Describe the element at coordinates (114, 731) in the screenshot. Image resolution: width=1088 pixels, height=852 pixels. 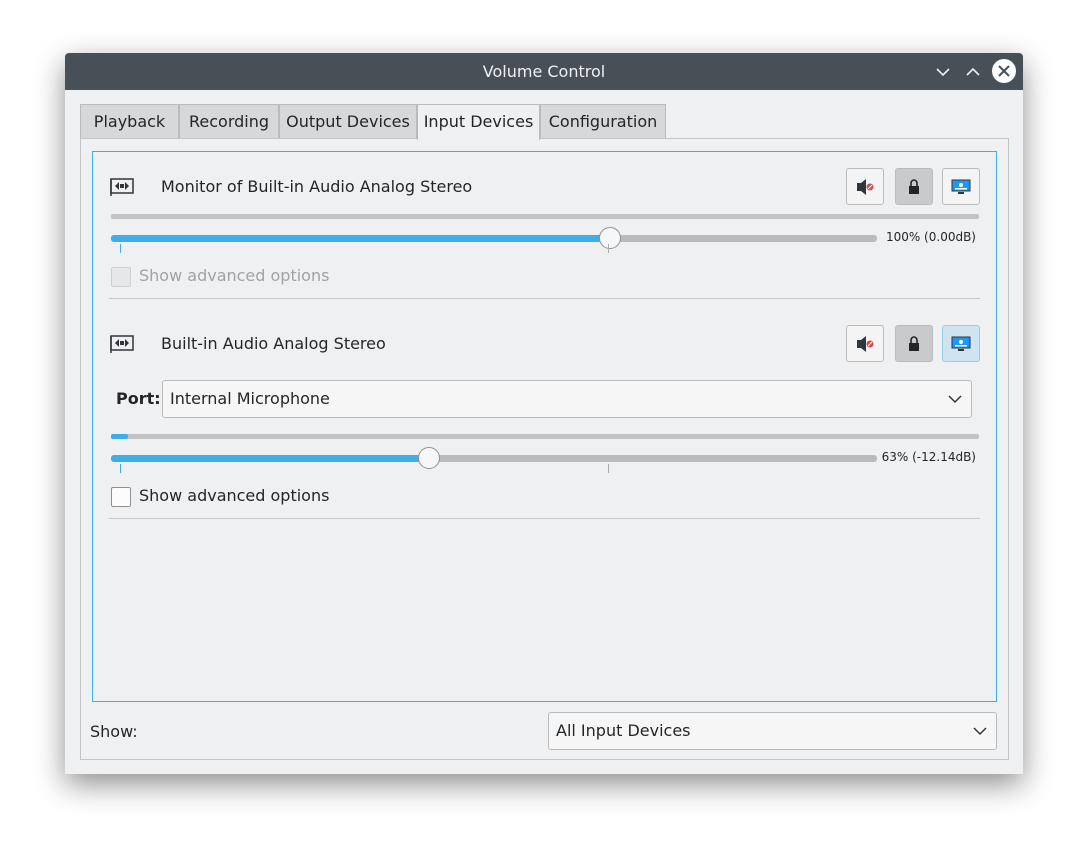
I see `show-filter-label: Show:` at that location.